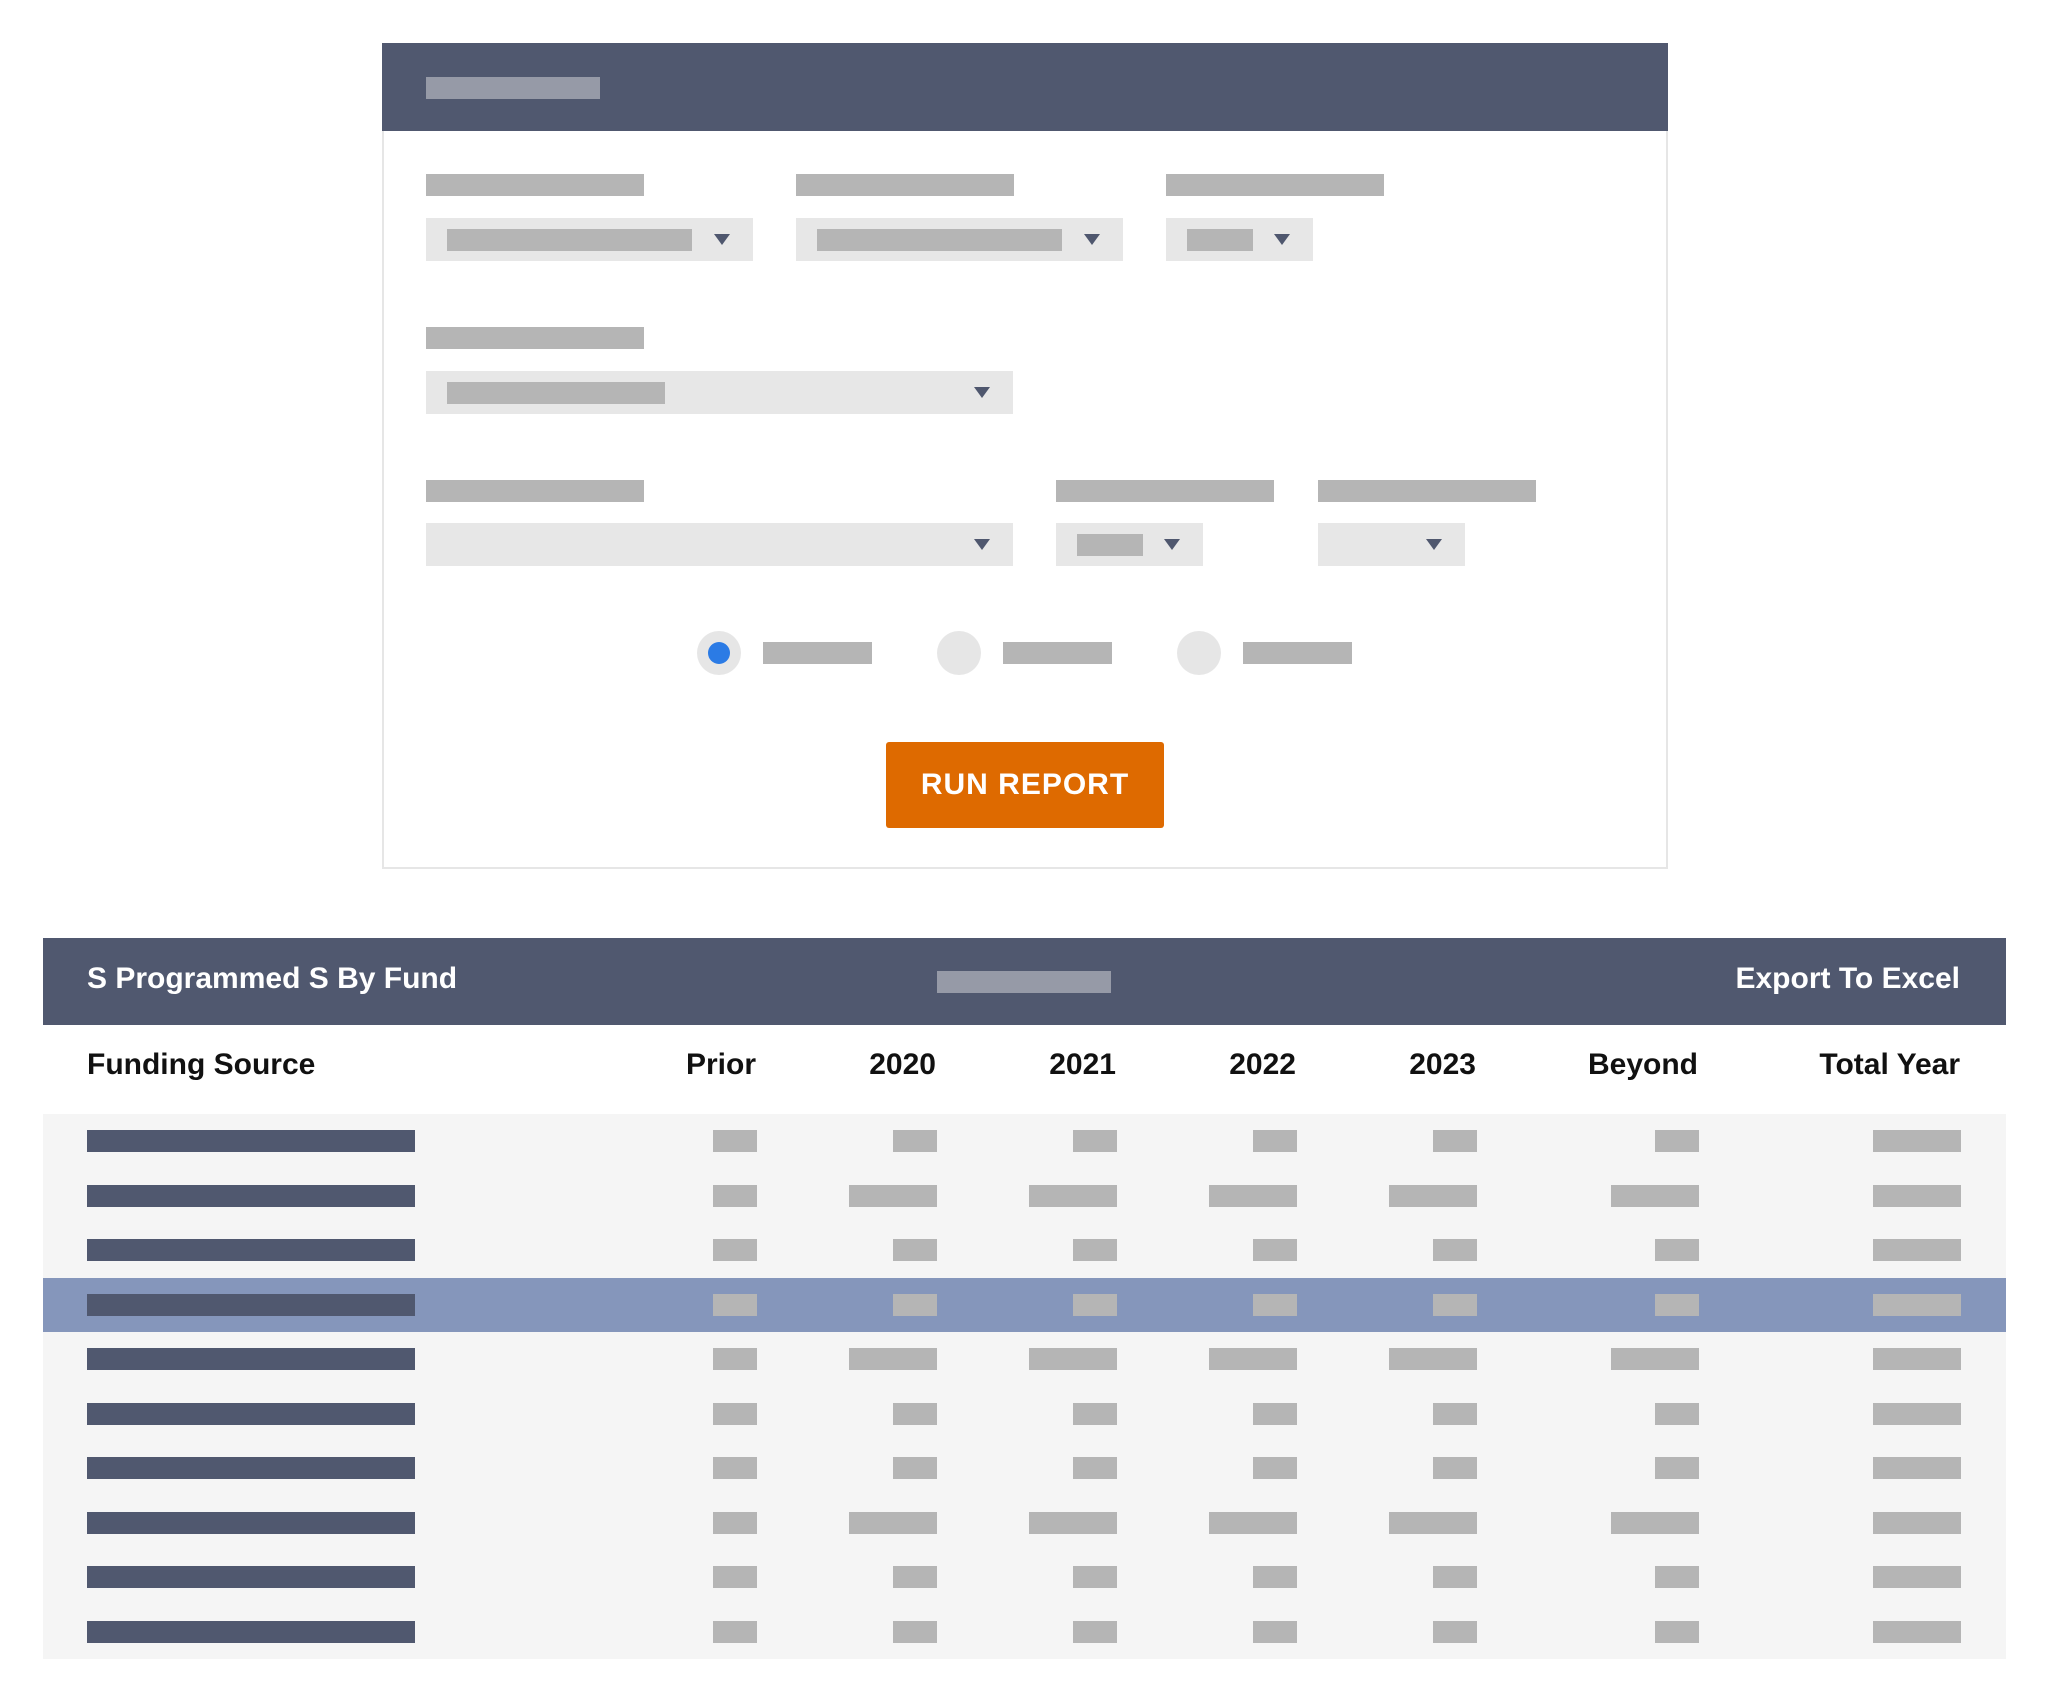  Describe the element at coordinates (721, 1065) in the screenshot. I see `column-header-prior: Prior` at that location.